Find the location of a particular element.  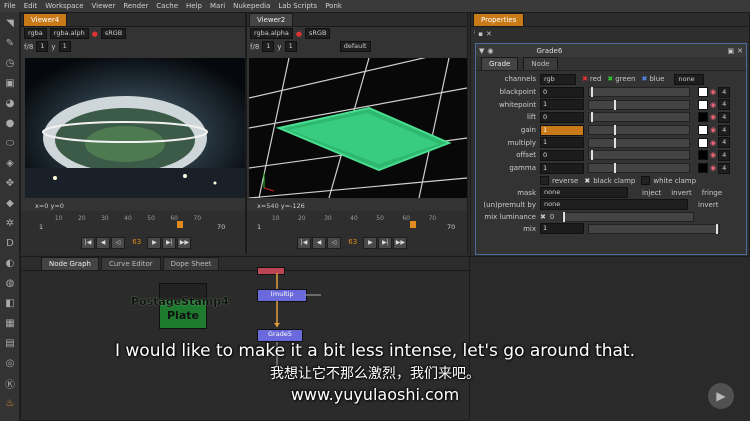

paint-brush-icon: ✎ is located at coordinates (10, 43).